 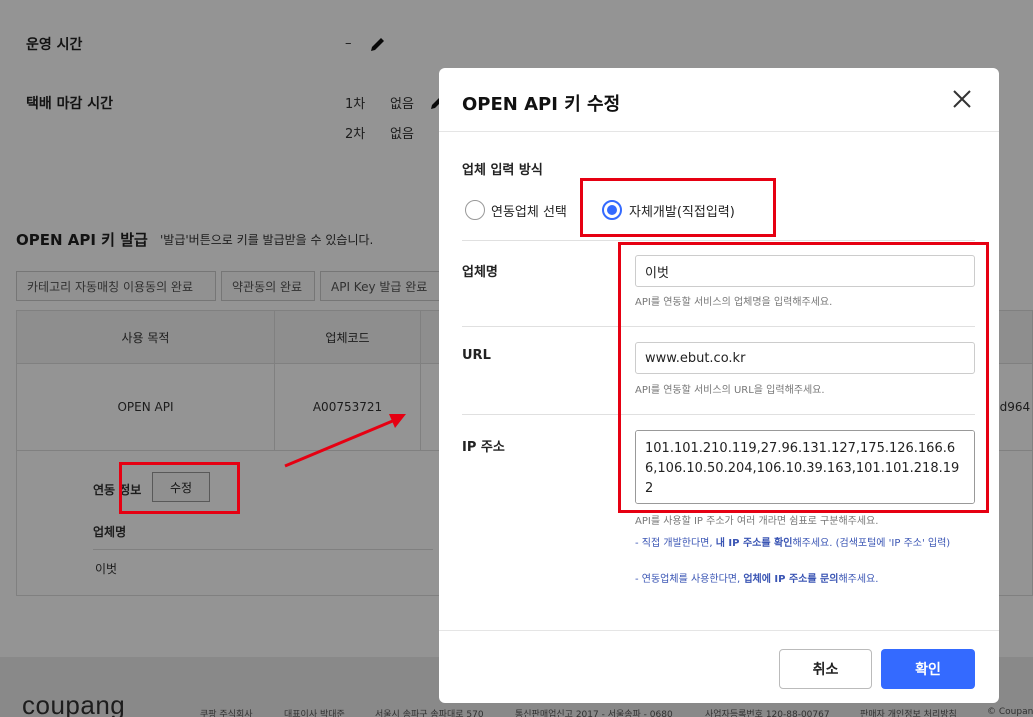 What do you see at coordinates (345, 441) in the screenshot?
I see `annotation-arrow-icon` at bounding box center [345, 441].